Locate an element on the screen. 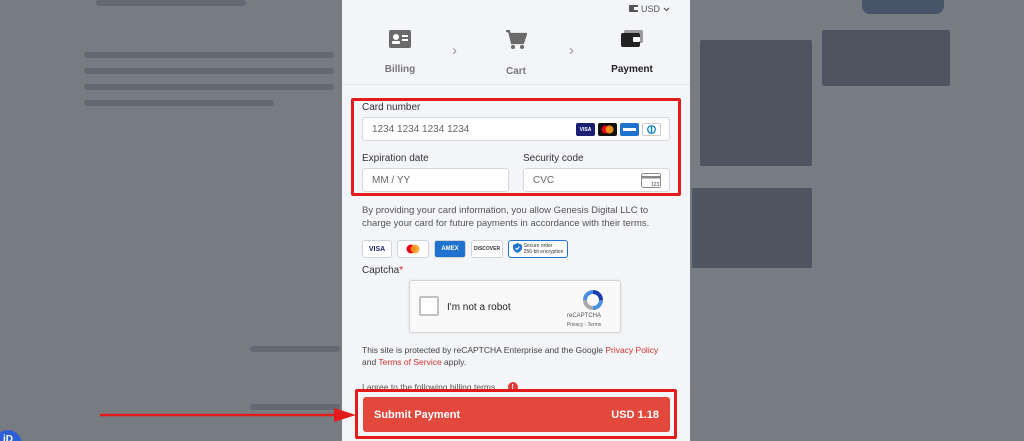  recaptcha-links: Privacy - Terms is located at coordinates (584, 325).